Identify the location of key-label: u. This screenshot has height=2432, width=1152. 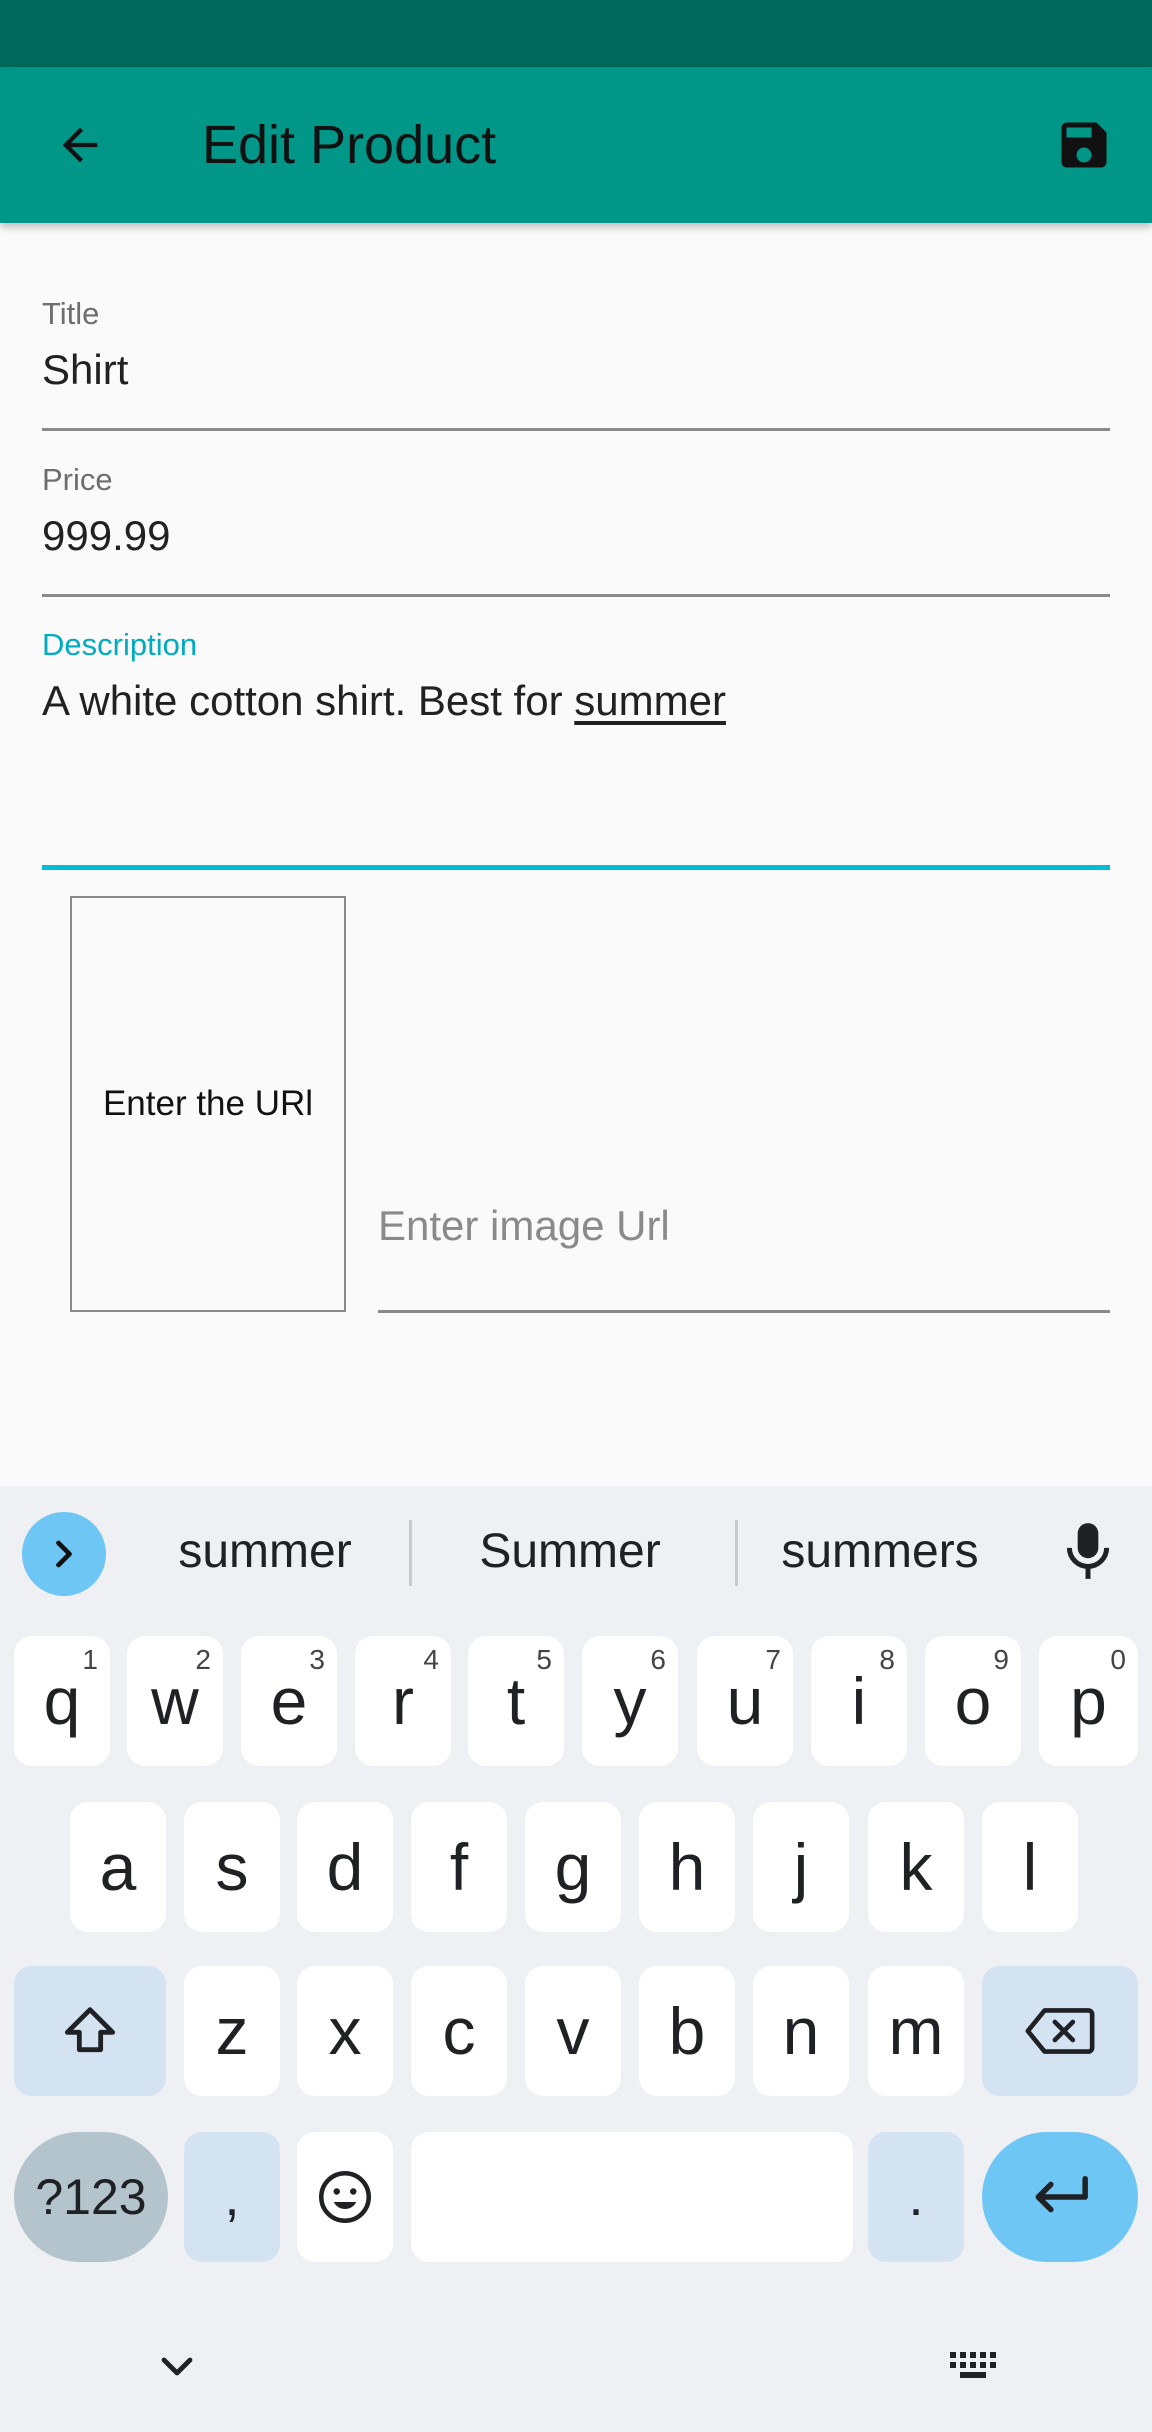
(745, 1701).